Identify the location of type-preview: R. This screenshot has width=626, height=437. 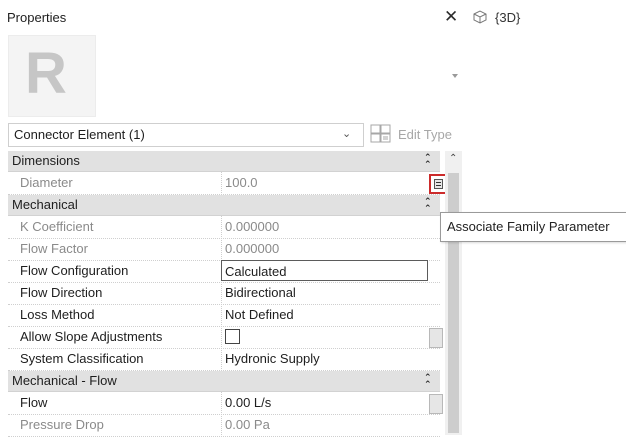
(231, 77).